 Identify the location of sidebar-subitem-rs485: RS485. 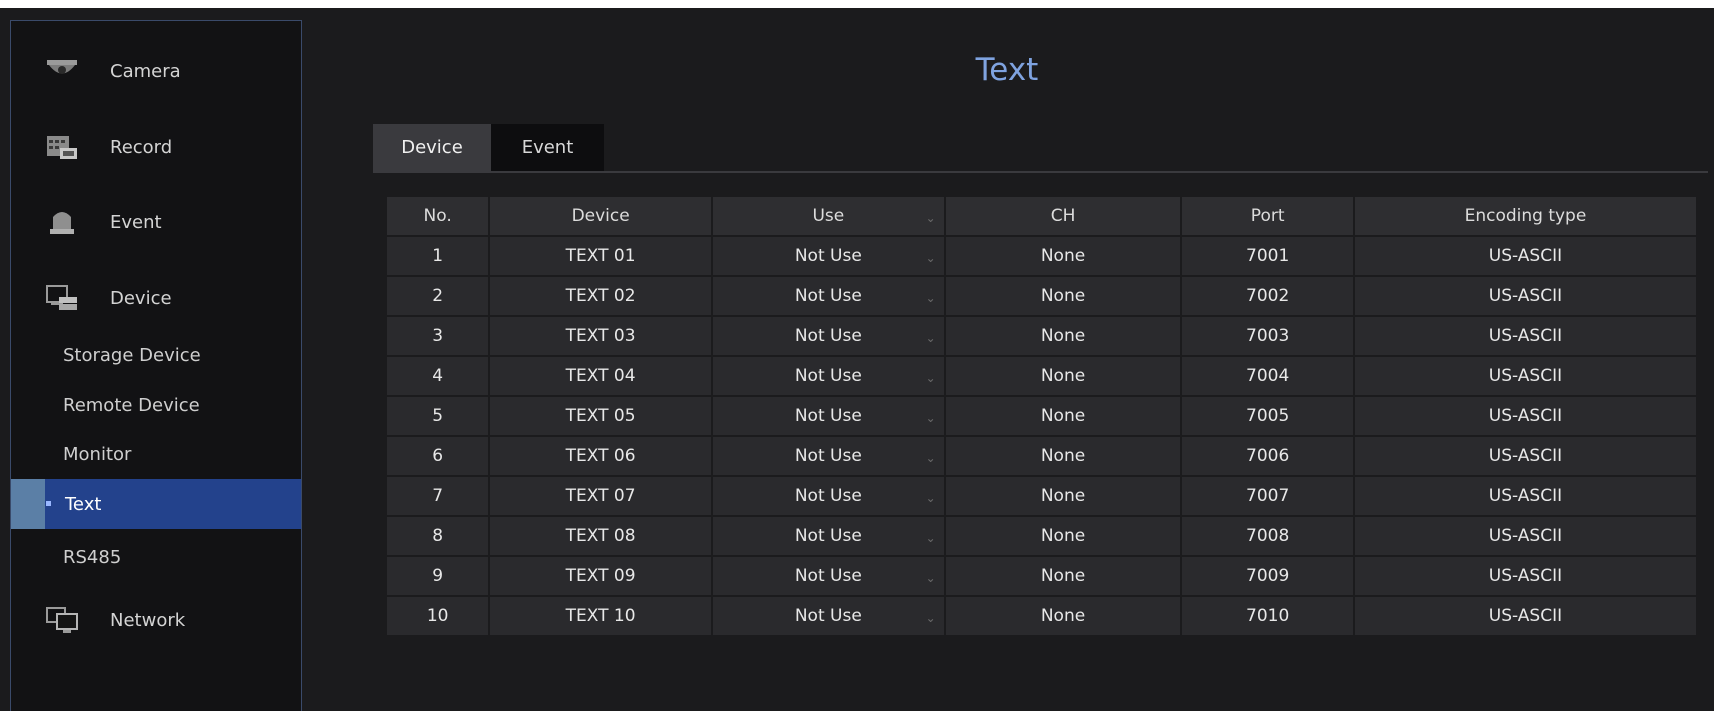
(156, 557).